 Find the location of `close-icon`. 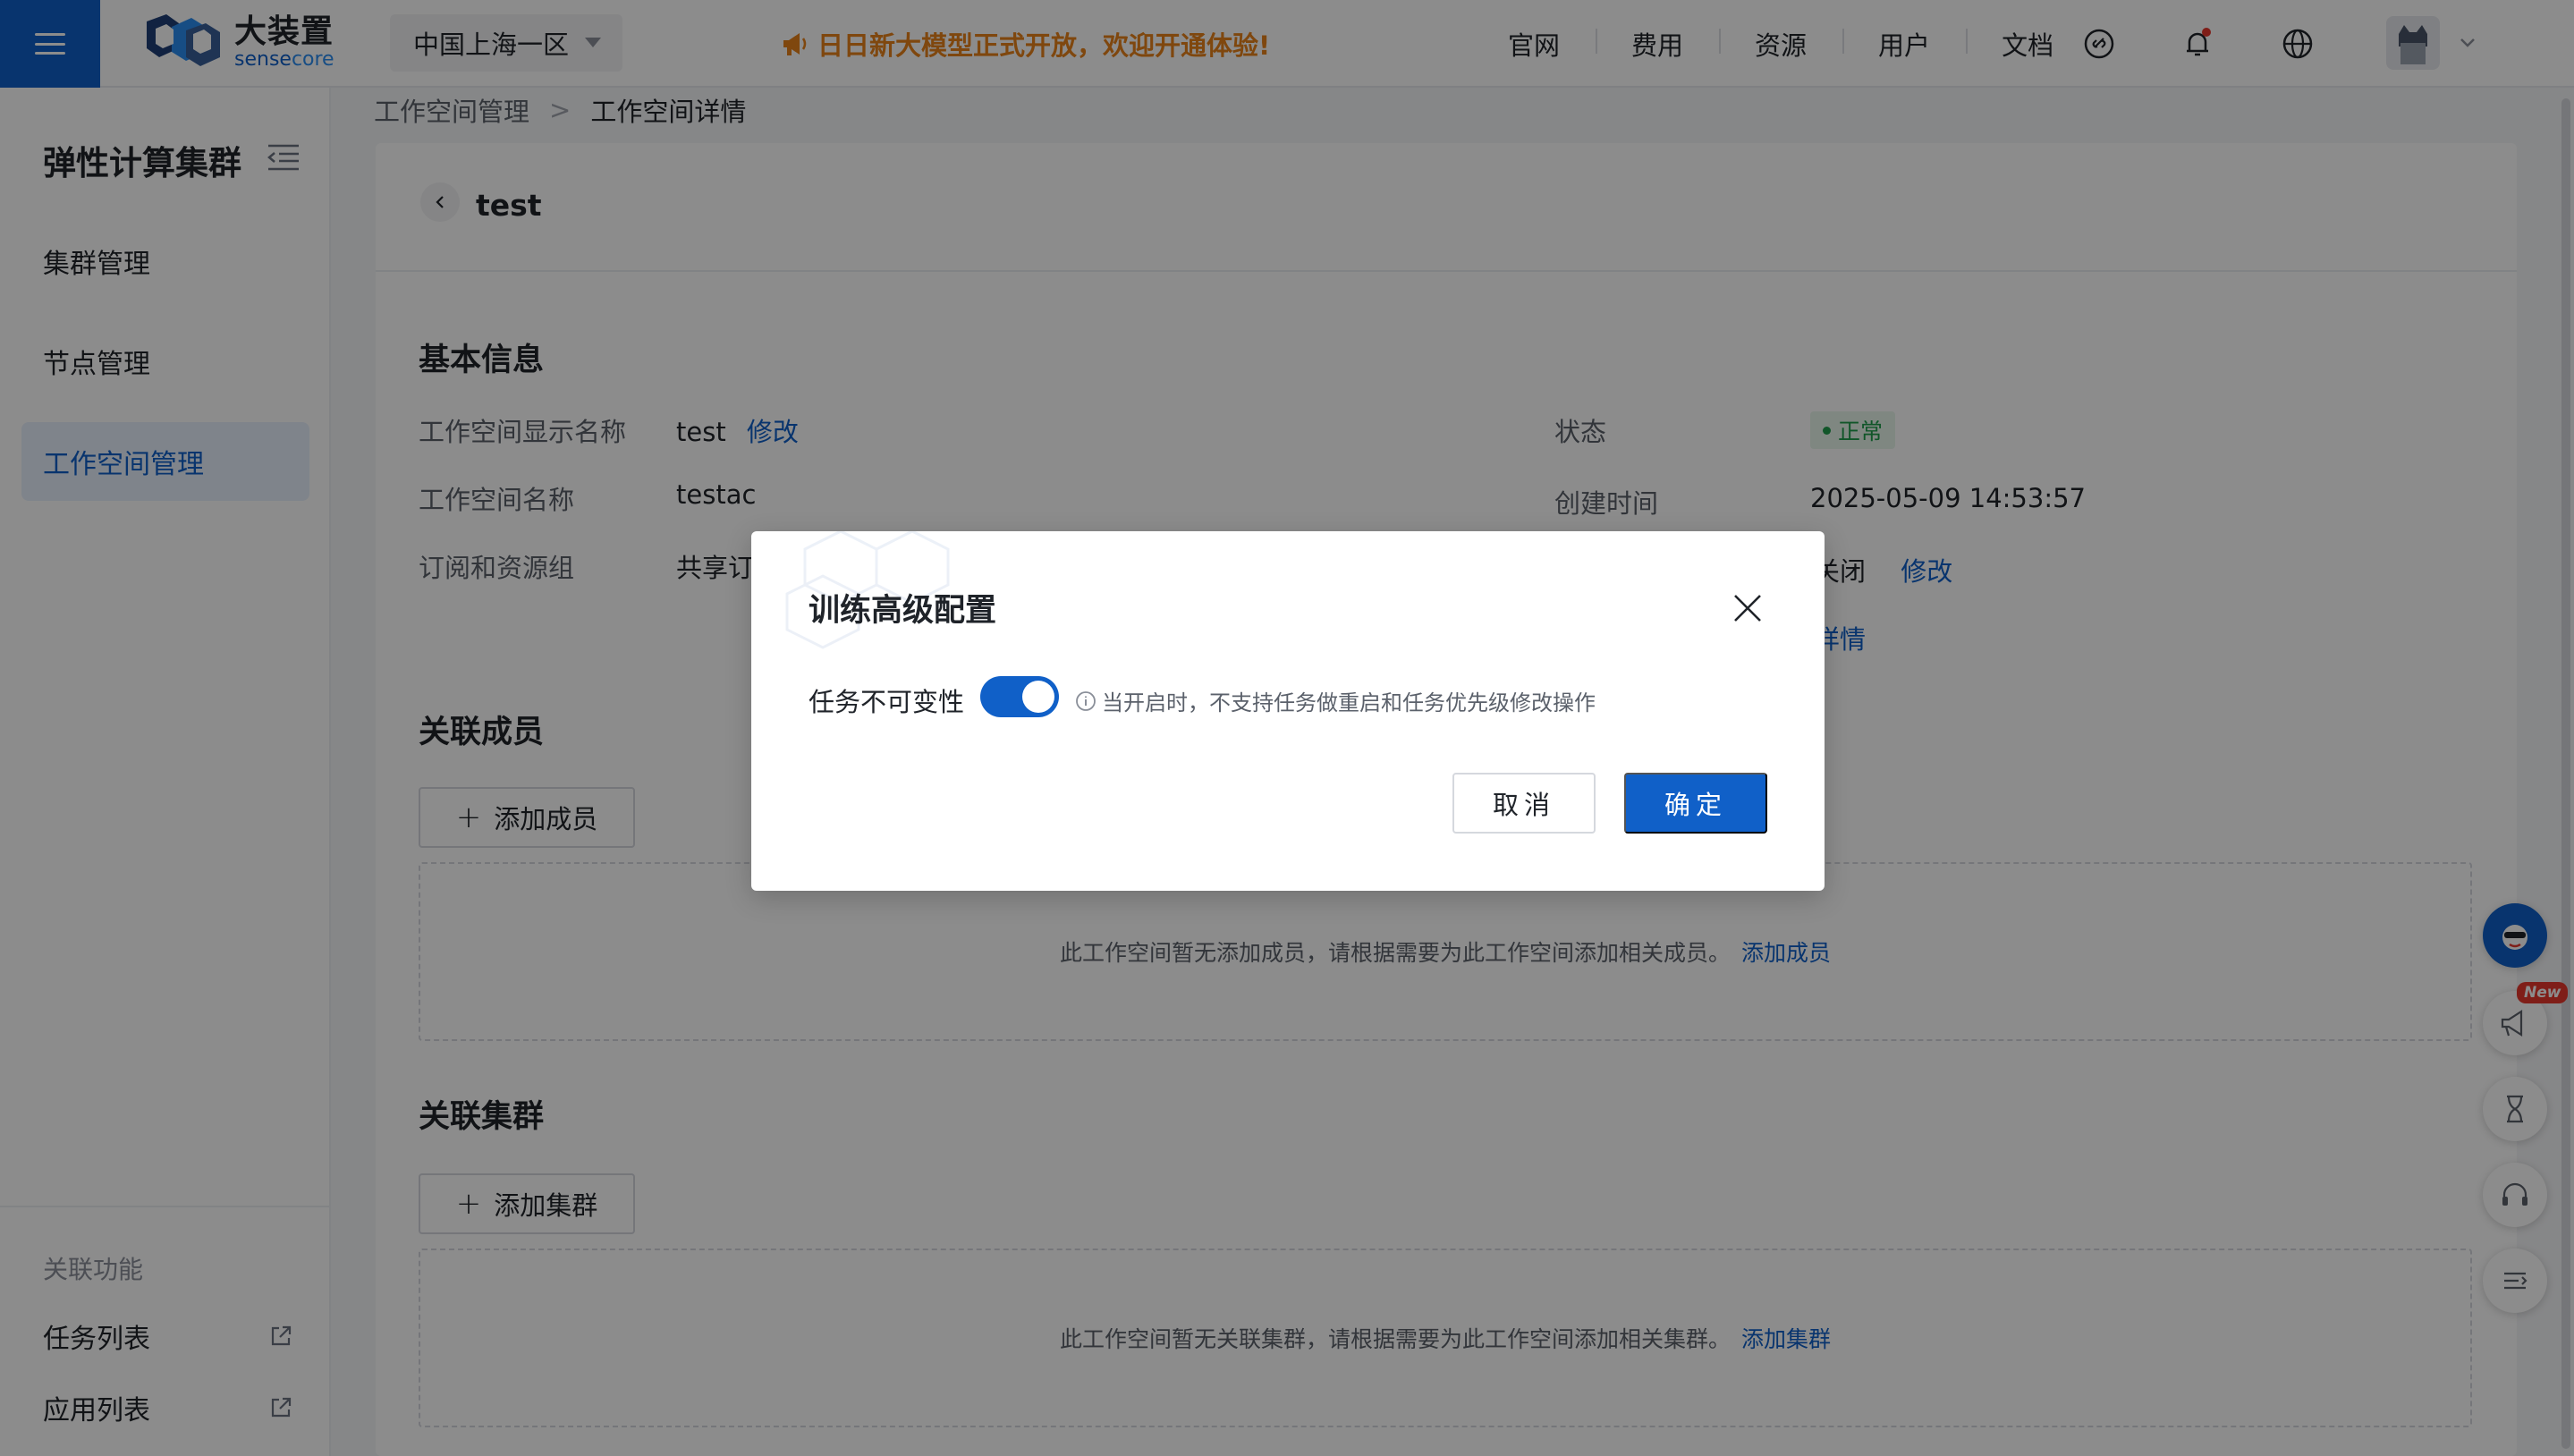

close-icon is located at coordinates (1747, 608).